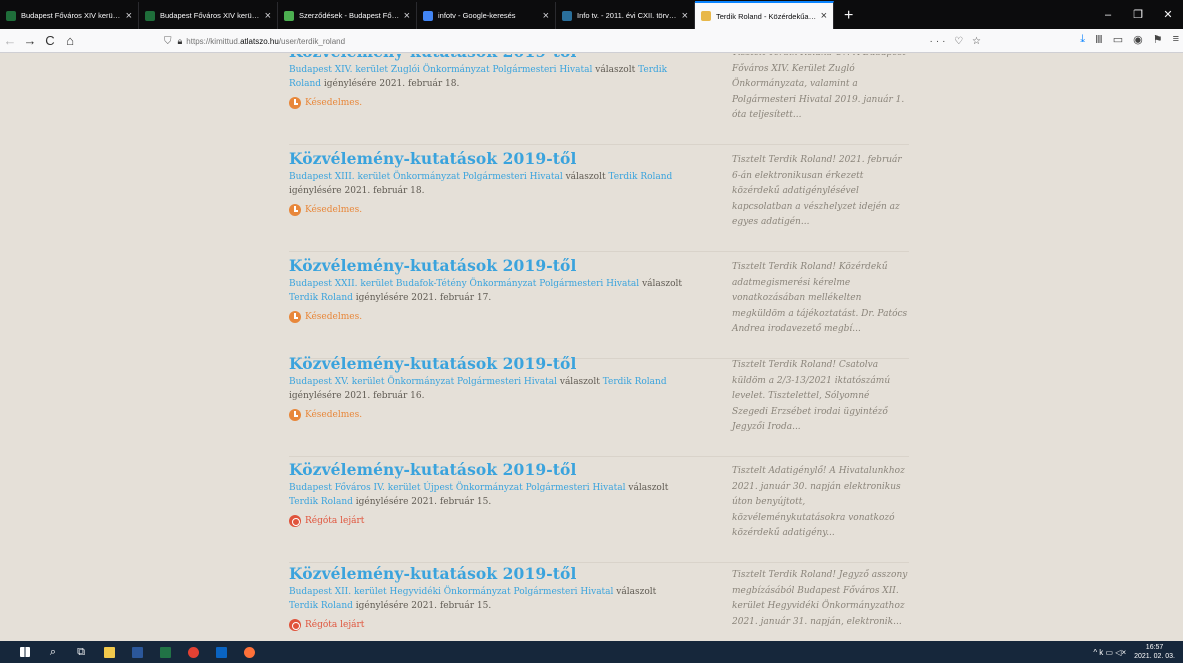 The width and height of the screenshot is (1183, 663). Describe the element at coordinates (1129, 39) in the screenshot. I see `toolbar-icons: ⤓ Ⅲ ▭ ◉ ⚑ ≡` at that location.